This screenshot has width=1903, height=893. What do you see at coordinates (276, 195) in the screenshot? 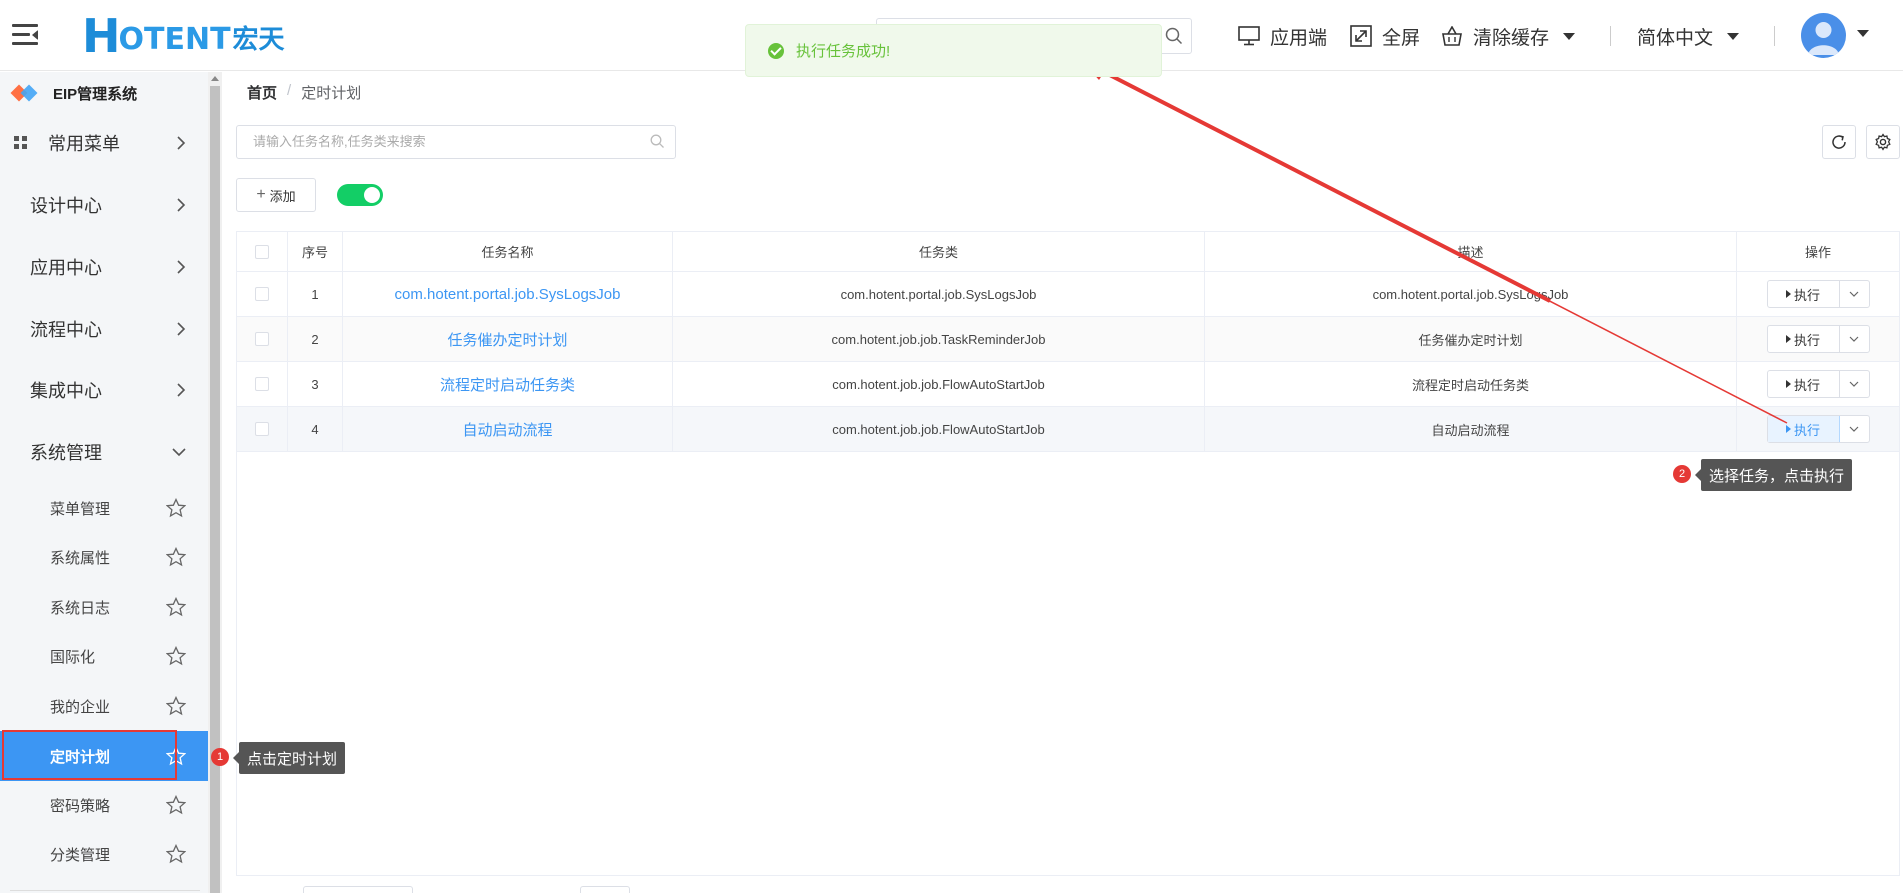
I see `add-button: + 添加` at bounding box center [276, 195].